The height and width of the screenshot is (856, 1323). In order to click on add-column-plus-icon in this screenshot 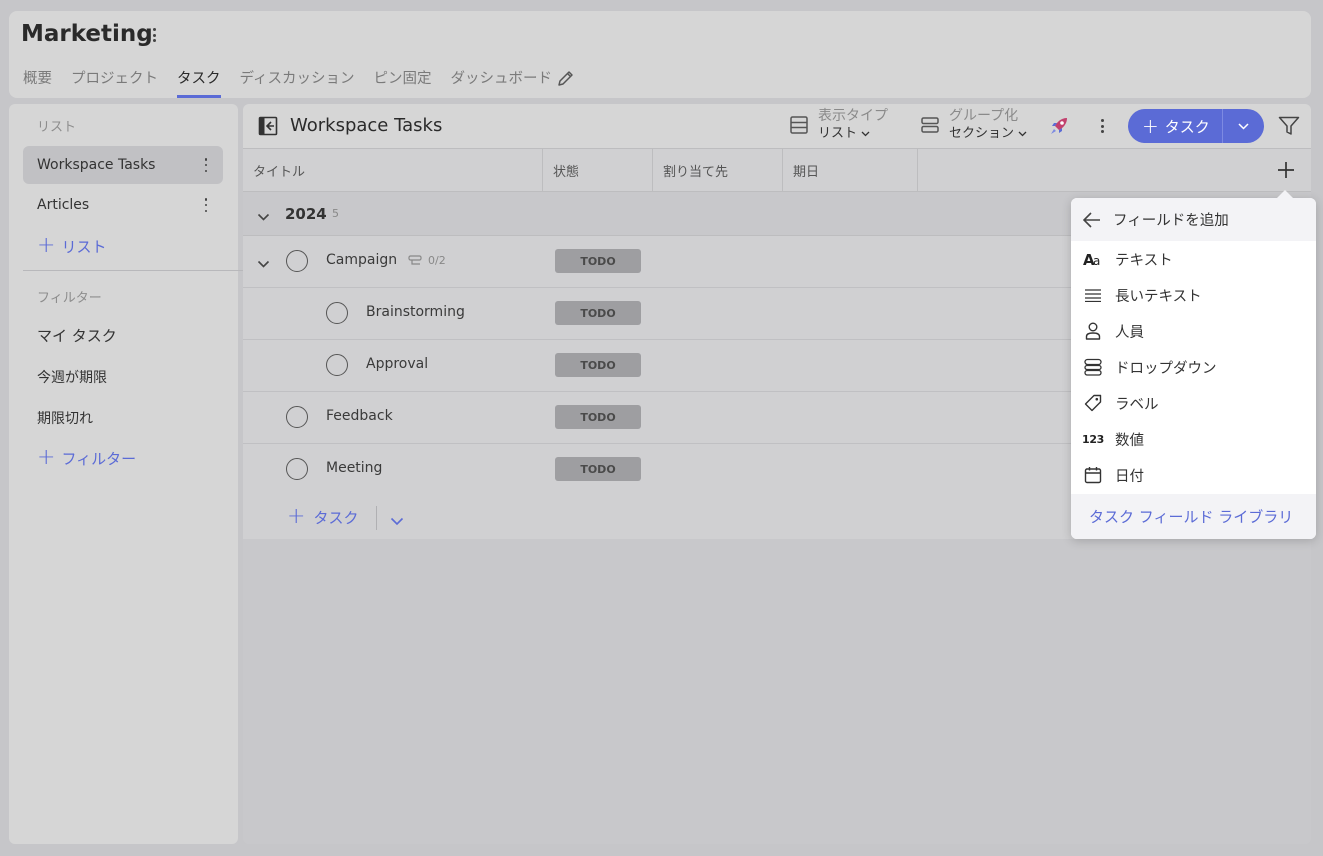, I will do `click(1286, 170)`.